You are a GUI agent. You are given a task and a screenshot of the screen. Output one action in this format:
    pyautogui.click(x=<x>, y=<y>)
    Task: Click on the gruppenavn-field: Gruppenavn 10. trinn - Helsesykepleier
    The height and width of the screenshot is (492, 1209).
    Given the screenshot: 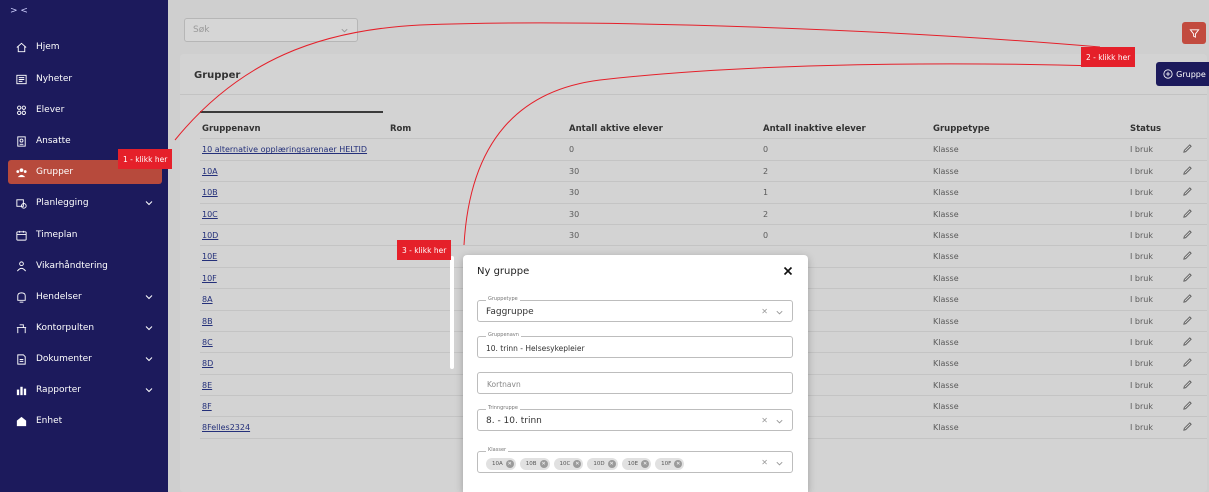 What is the action you would take?
    pyautogui.click(x=635, y=345)
    